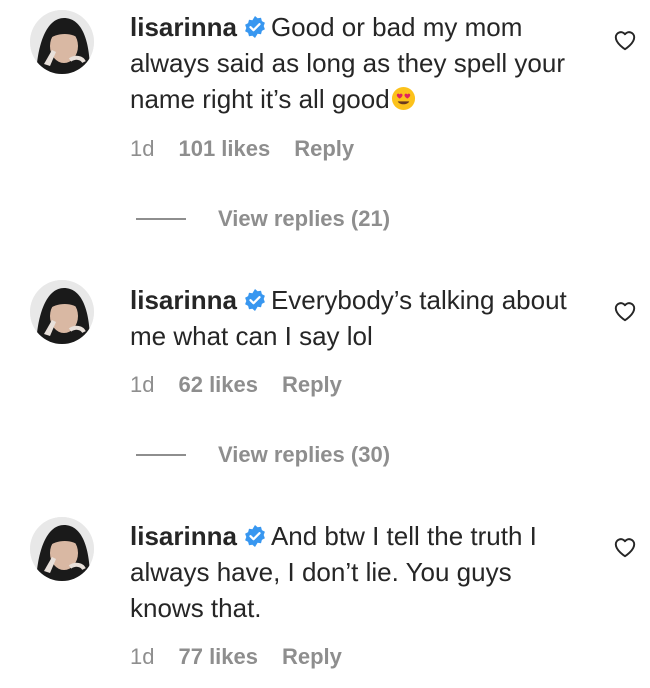 The height and width of the screenshot is (688, 650). I want to click on view-replies-label: View replies (30), so click(304, 454).